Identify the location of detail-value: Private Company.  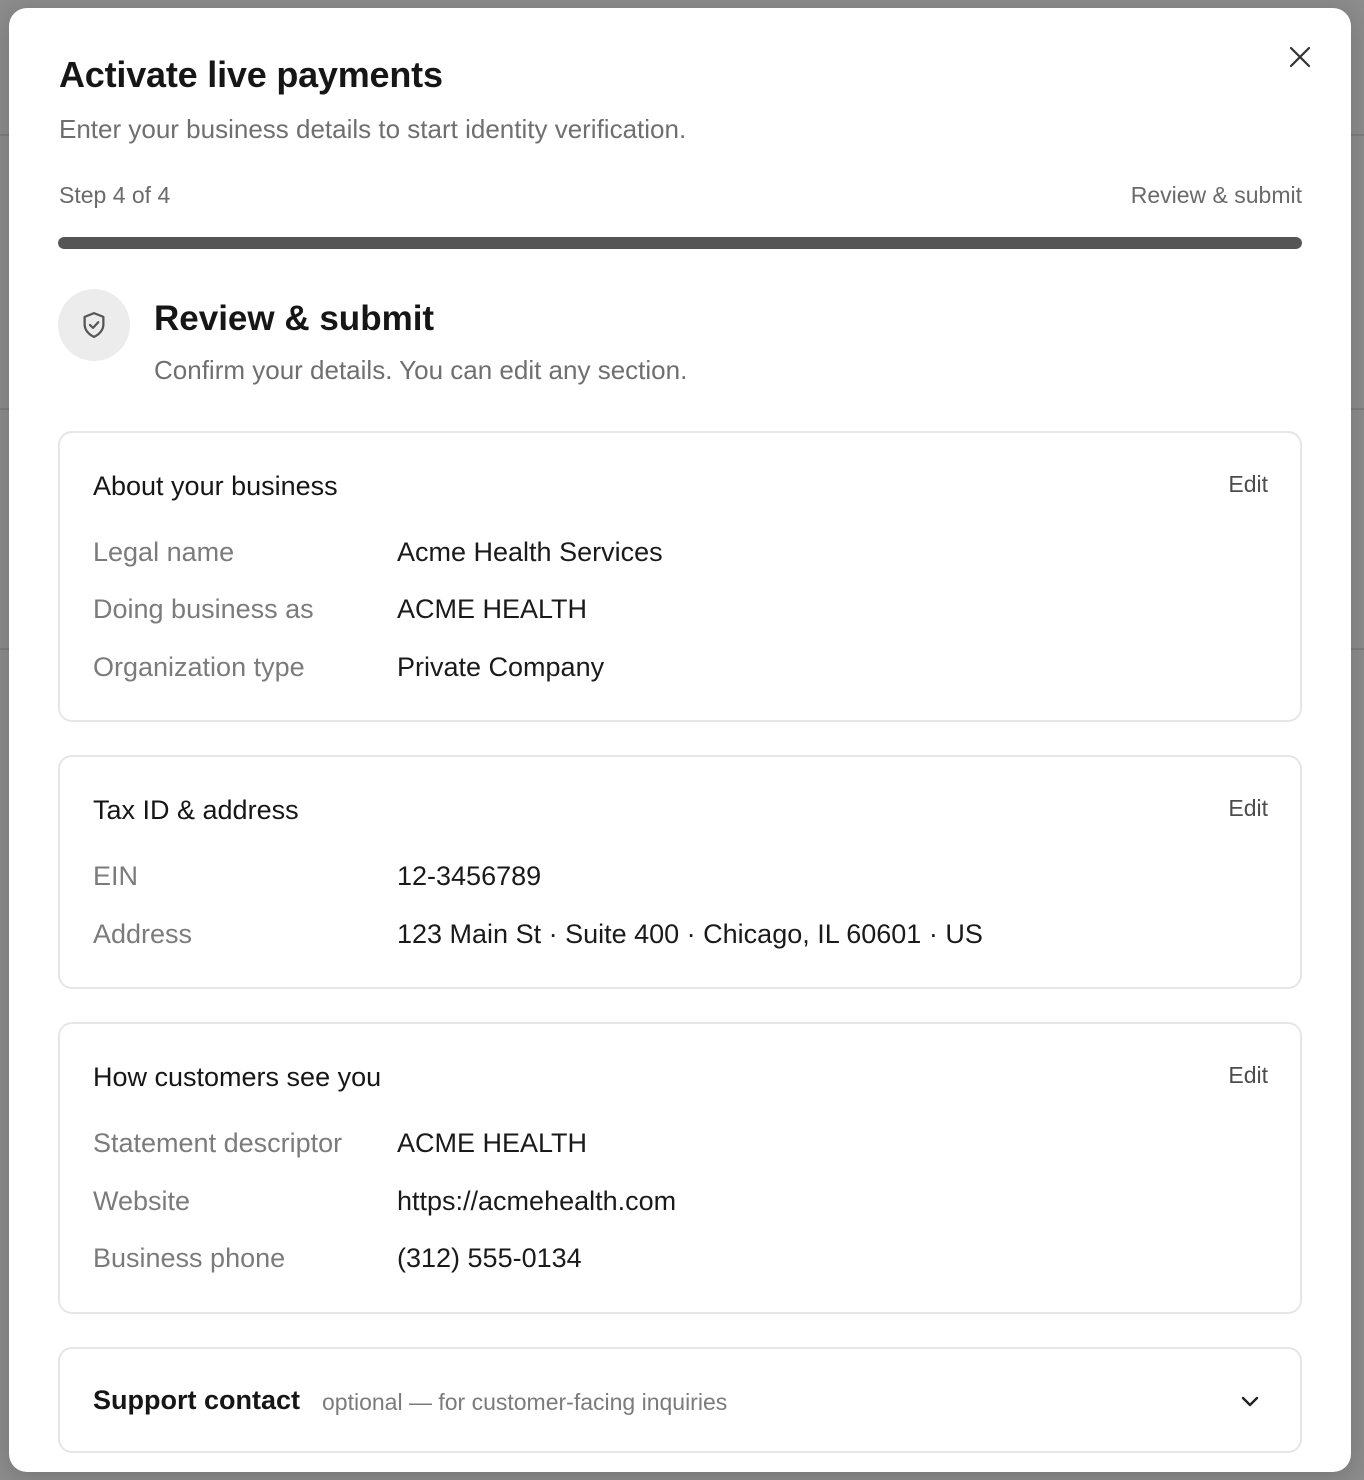
(501, 667).